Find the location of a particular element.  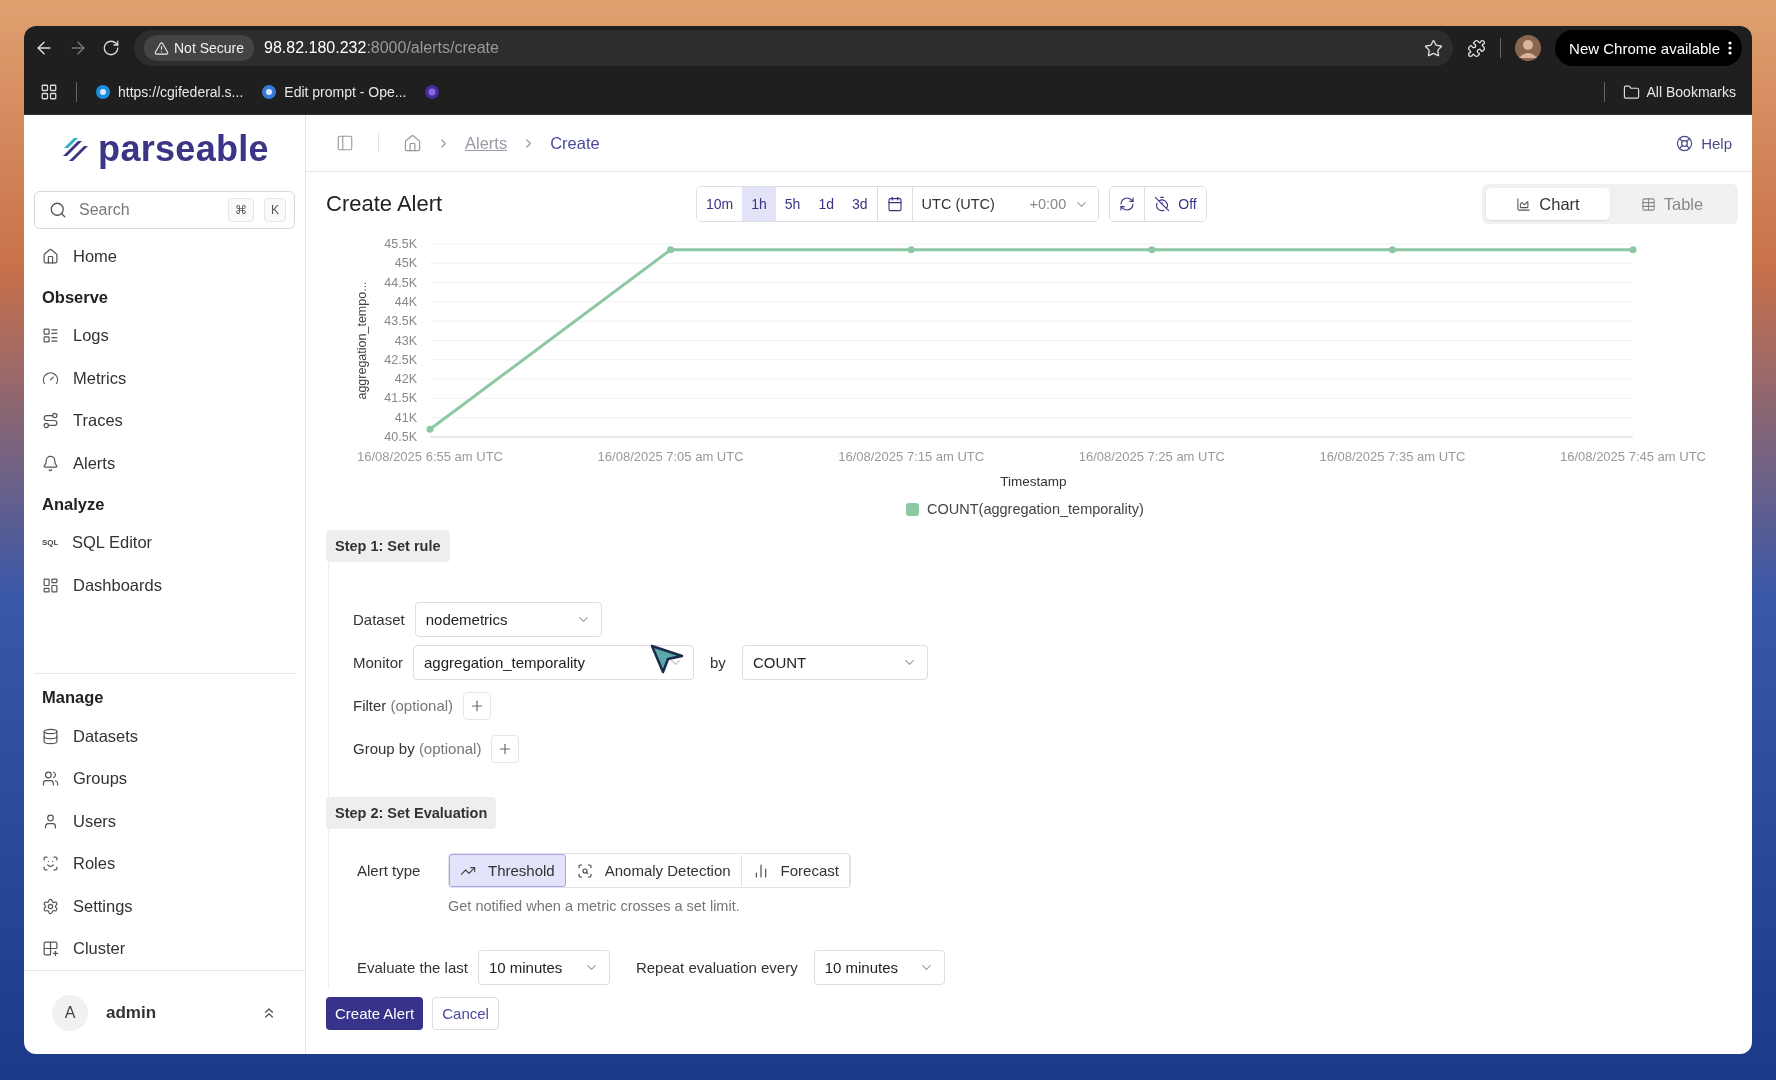

axis-title: Timestamp is located at coordinates (1033, 481).